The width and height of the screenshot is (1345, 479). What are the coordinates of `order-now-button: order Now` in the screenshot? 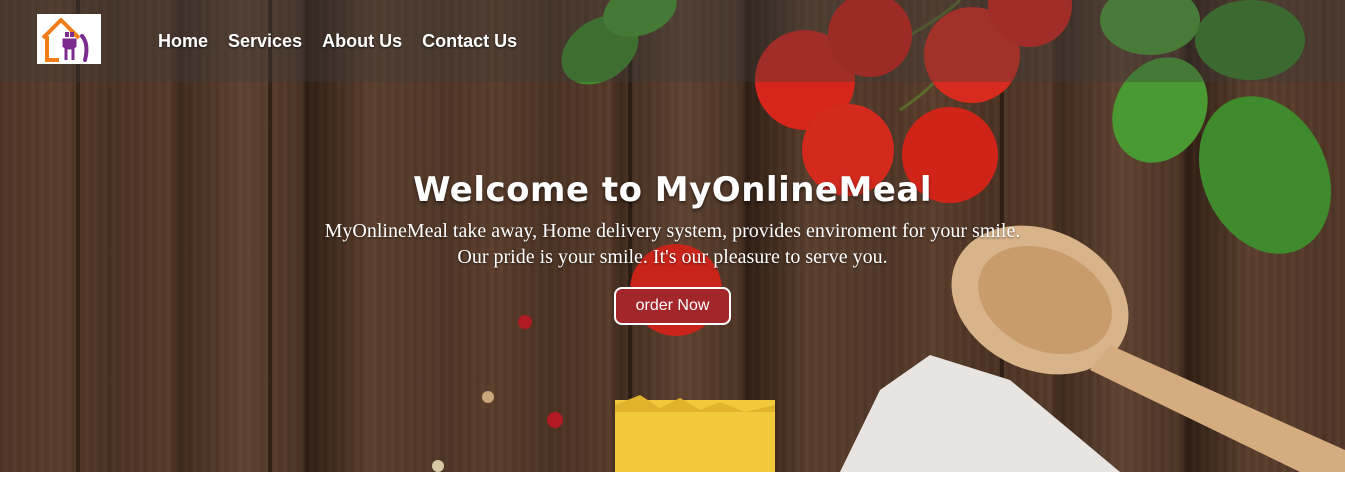 It's located at (672, 306).